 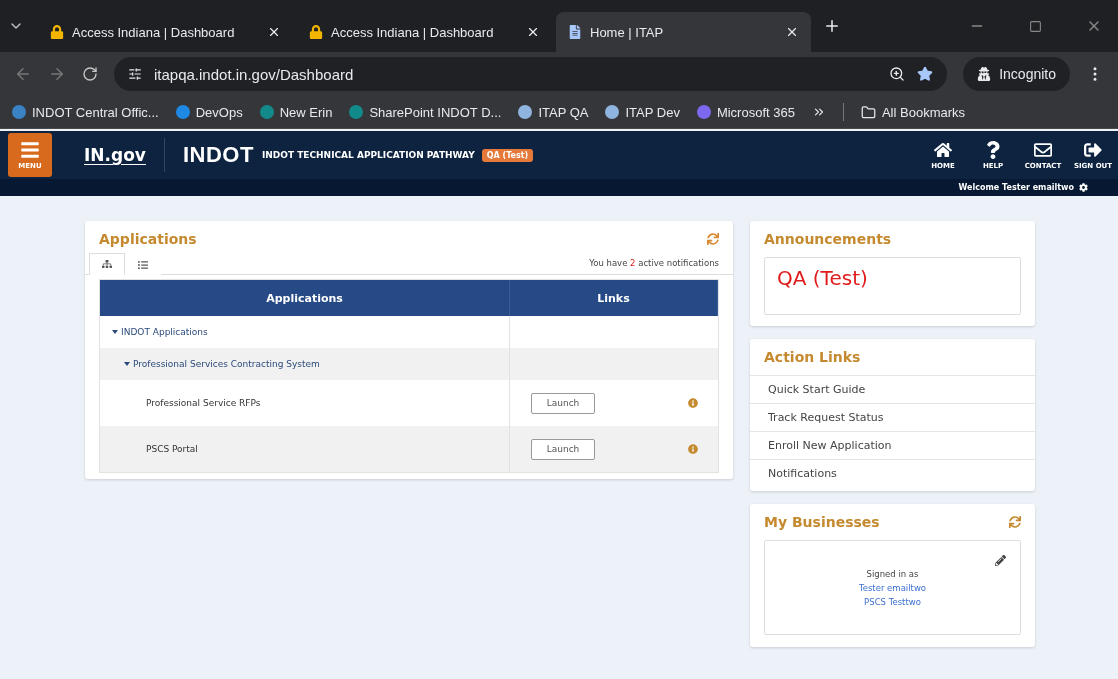 I want to click on document-icon, so click(x=575, y=32).